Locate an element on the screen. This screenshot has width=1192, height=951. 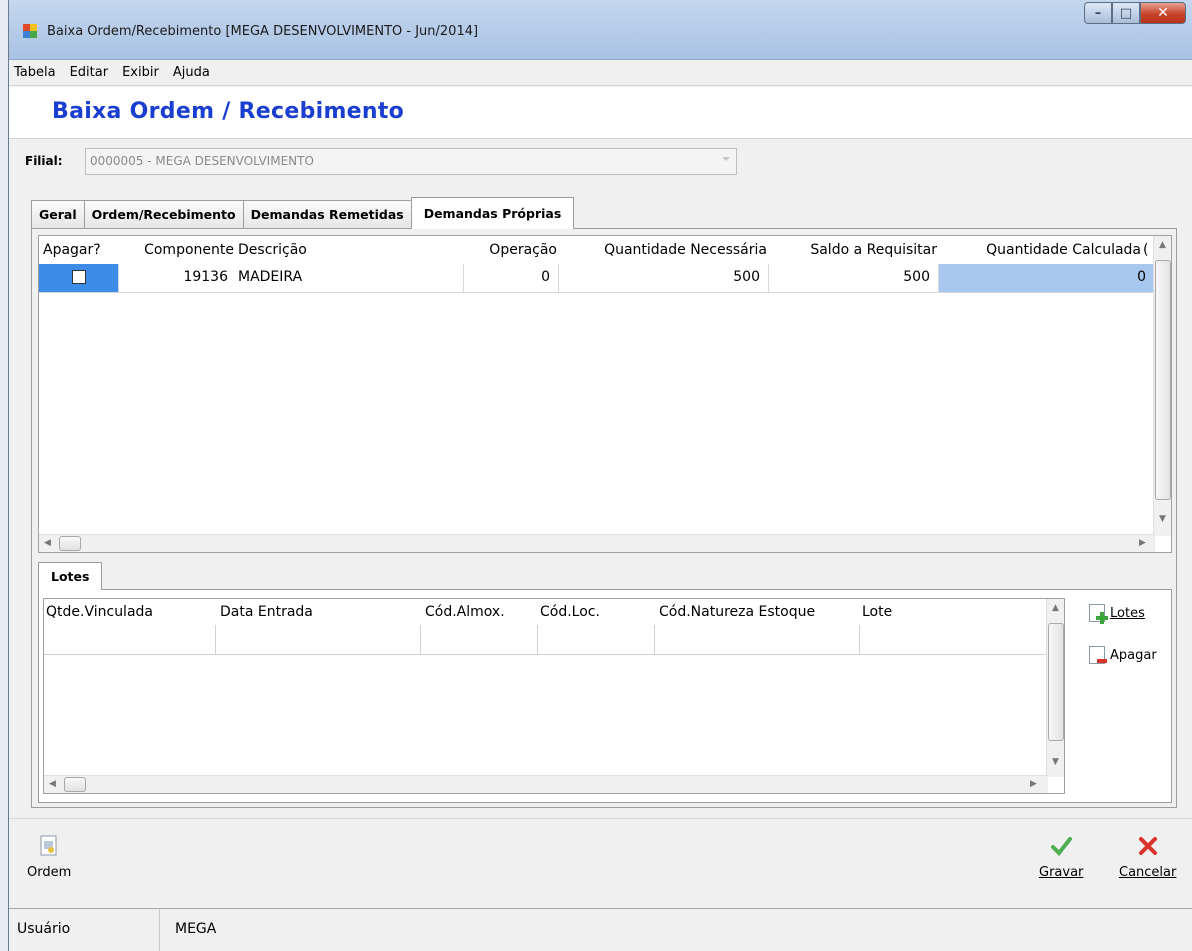
lotes-vertical-scrollbar: ▲ ▼ is located at coordinates (1055, 688).